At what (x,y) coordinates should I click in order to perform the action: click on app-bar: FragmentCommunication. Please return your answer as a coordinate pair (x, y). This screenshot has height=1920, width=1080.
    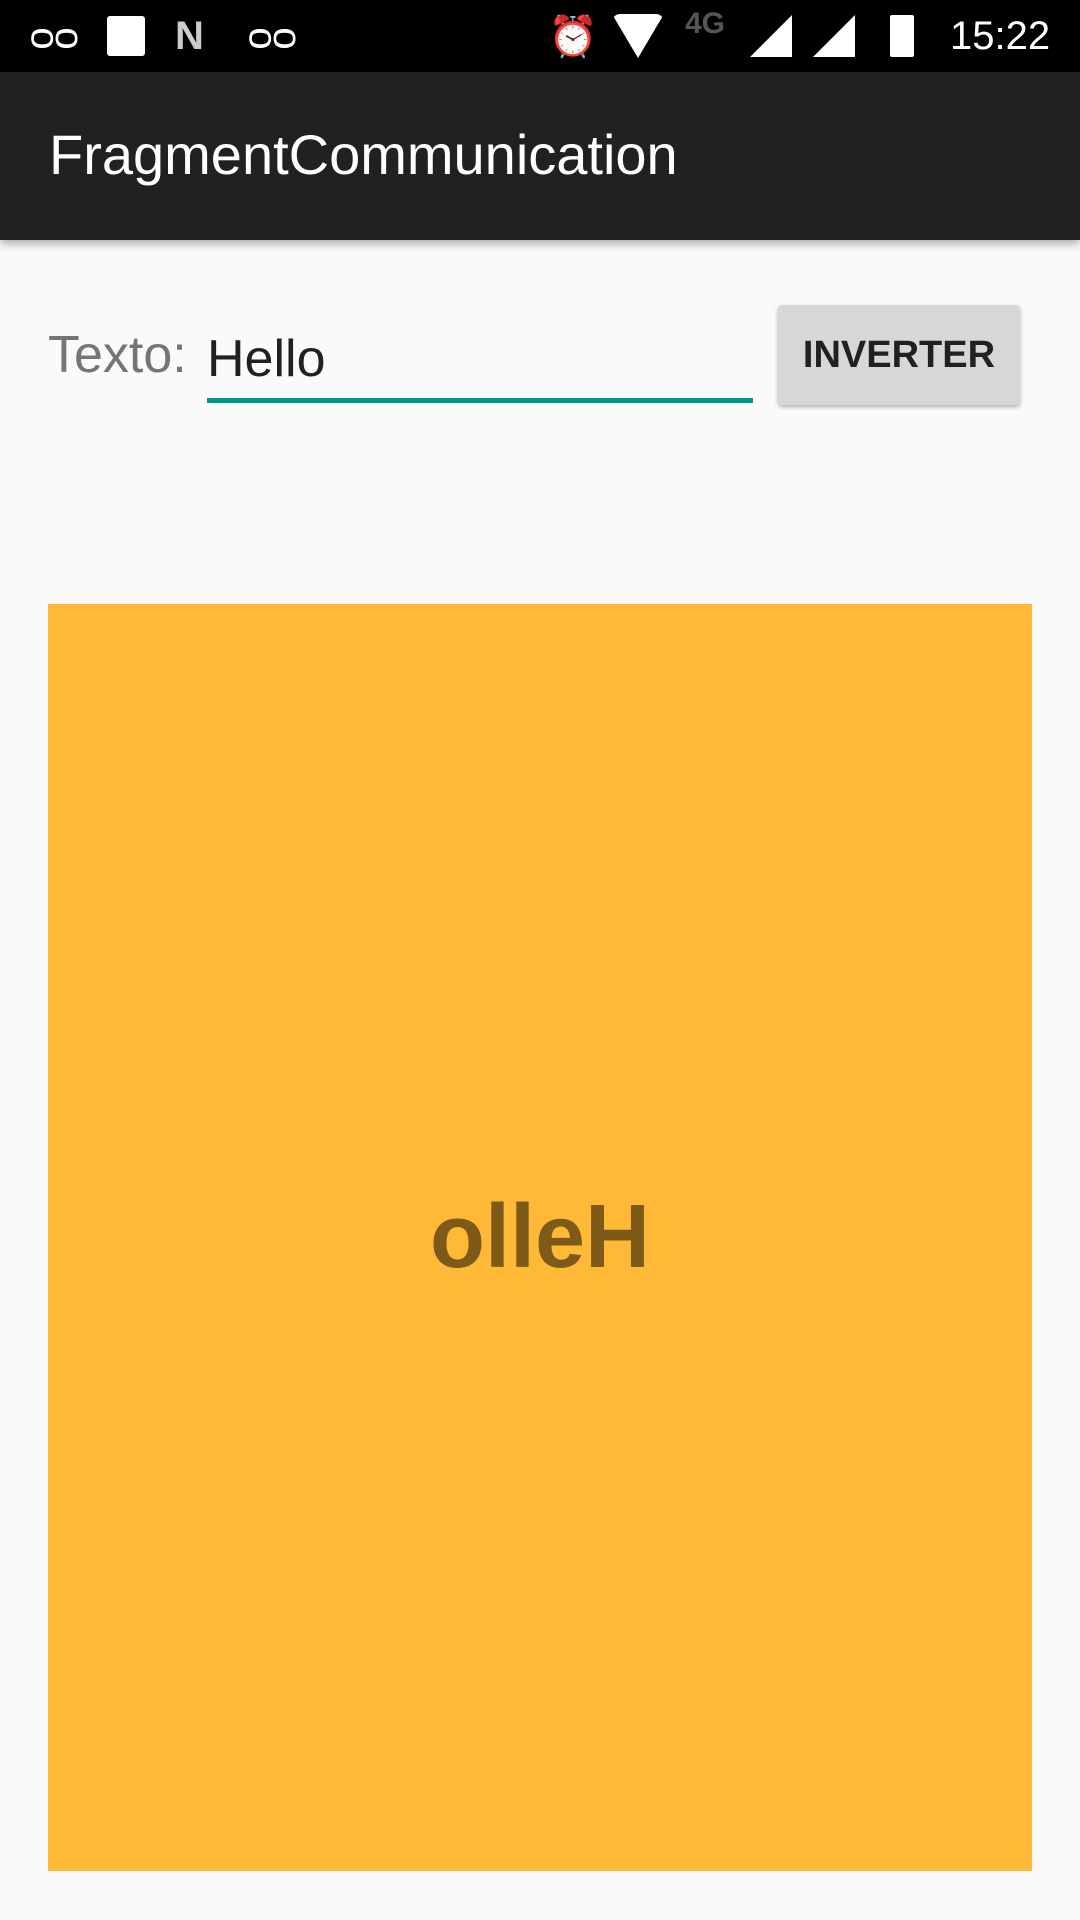
    Looking at the image, I should click on (540, 156).